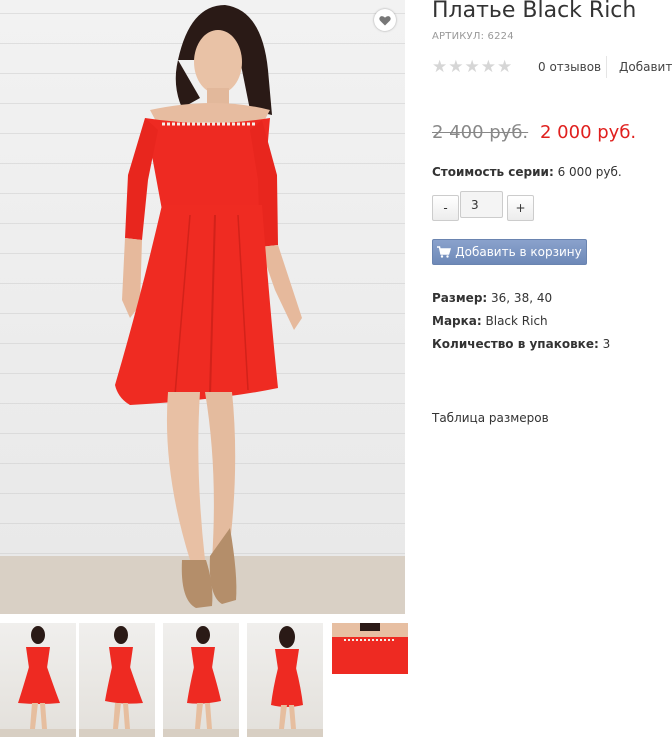  Describe the element at coordinates (534, 11) in the screenshot. I see `product-title: Платье Black Rich` at that location.